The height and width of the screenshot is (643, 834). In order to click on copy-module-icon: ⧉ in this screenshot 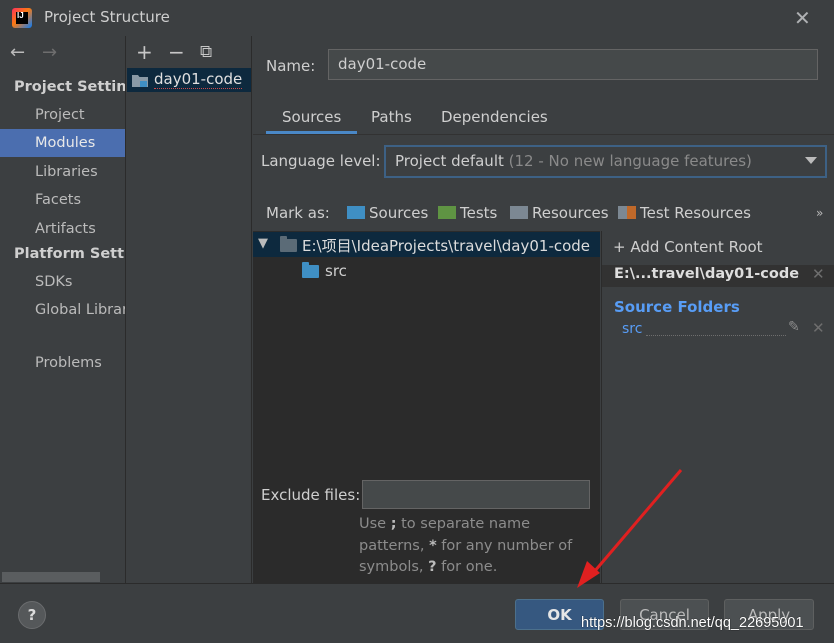, I will do `click(206, 52)`.